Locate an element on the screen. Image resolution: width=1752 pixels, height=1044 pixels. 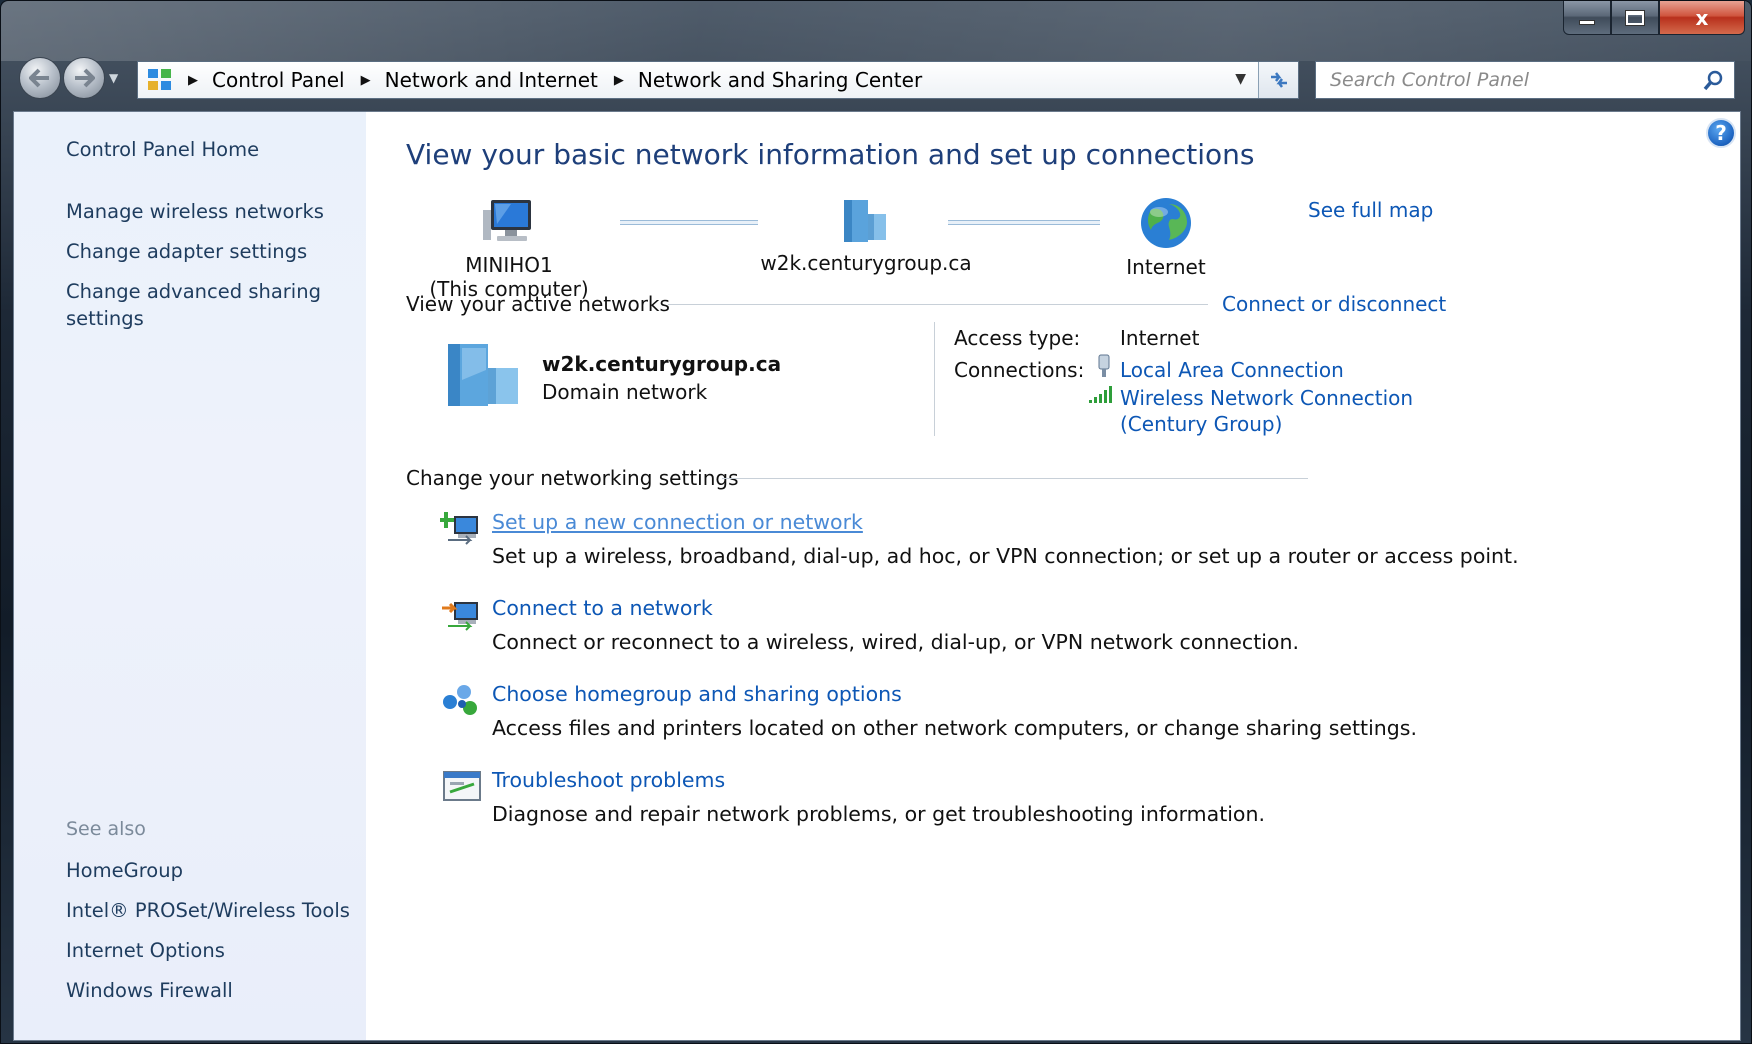
sidebar-item-homegroup: HomeGroup is located at coordinates (211, 870).